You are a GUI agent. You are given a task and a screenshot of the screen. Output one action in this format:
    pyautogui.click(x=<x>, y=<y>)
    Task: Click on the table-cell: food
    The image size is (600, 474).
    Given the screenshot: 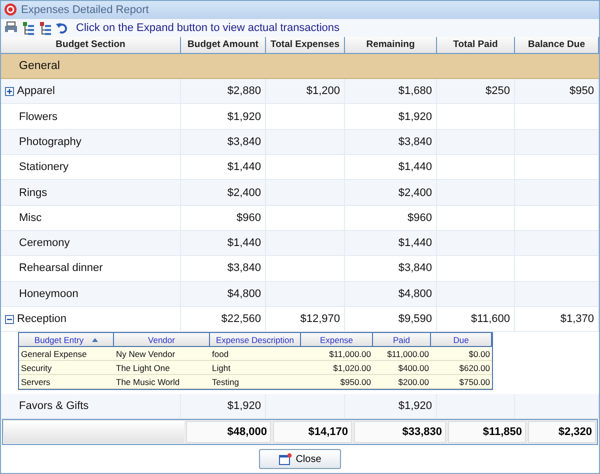 What is the action you would take?
    pyautogui.click(x=255, y=354)
    